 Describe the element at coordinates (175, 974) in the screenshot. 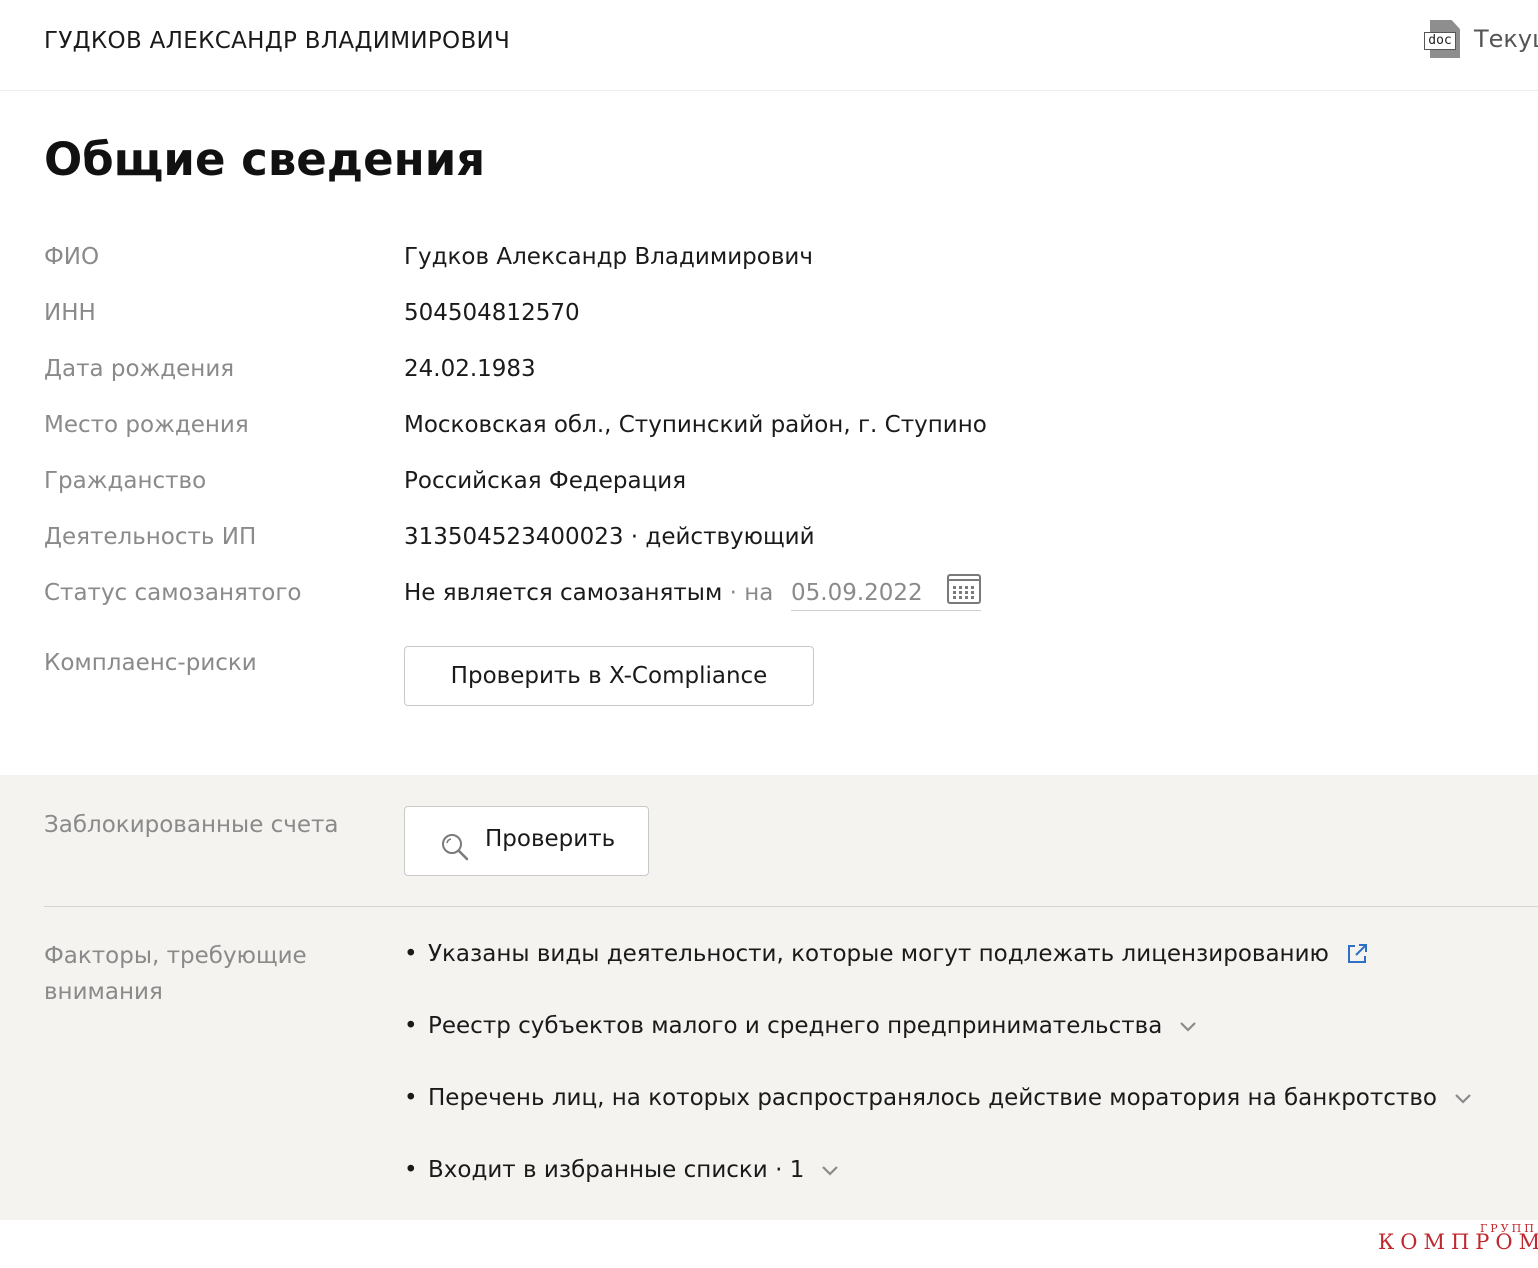

I see `factors-label: Факторы, требующие внимания` at that location.